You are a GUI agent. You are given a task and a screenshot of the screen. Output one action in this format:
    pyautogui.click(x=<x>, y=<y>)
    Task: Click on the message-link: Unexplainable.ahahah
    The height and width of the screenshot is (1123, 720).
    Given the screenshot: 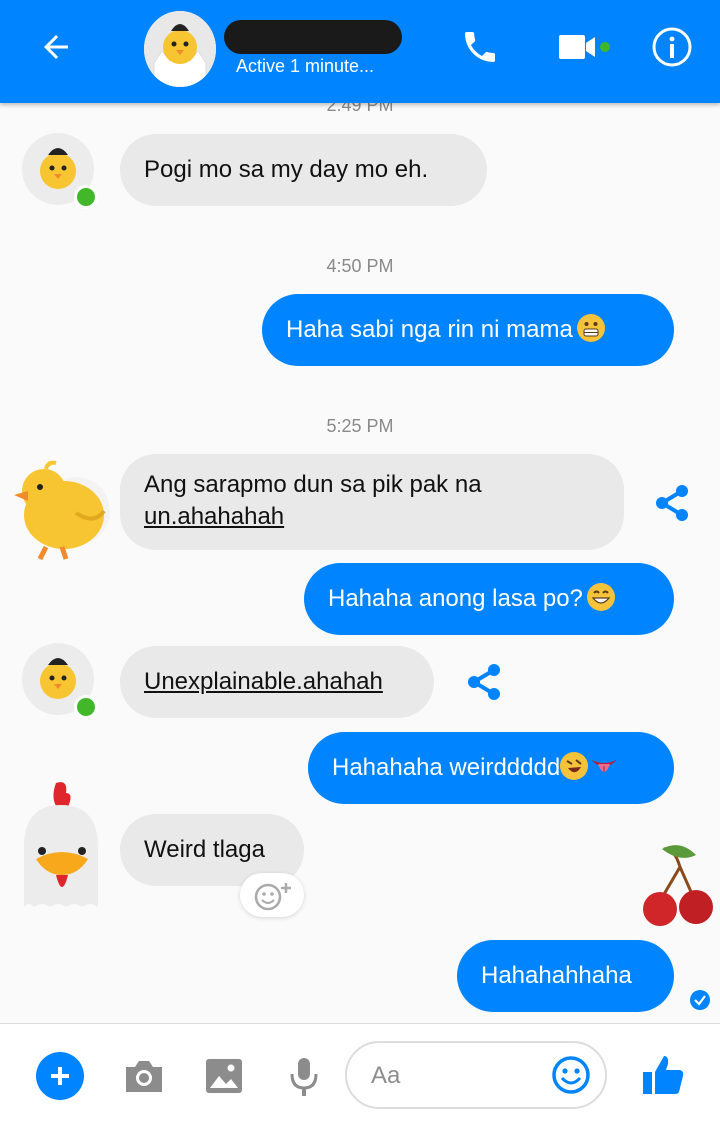 What is the action you would take?
    pyautogui.click(x=263, y=681)
    